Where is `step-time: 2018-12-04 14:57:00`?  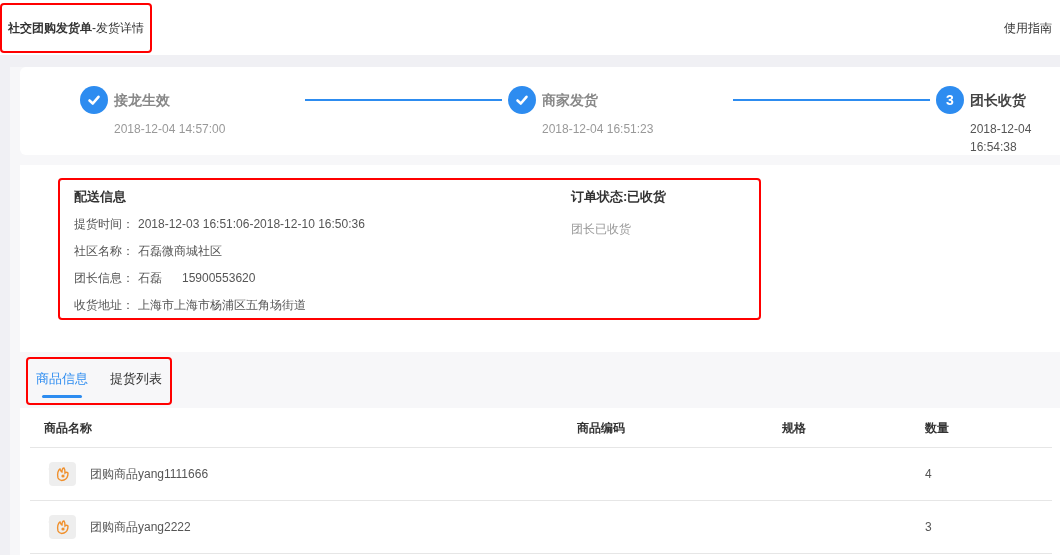 step-time: 2018-12-04 14:57:00 is located at coordinates (170, 129).